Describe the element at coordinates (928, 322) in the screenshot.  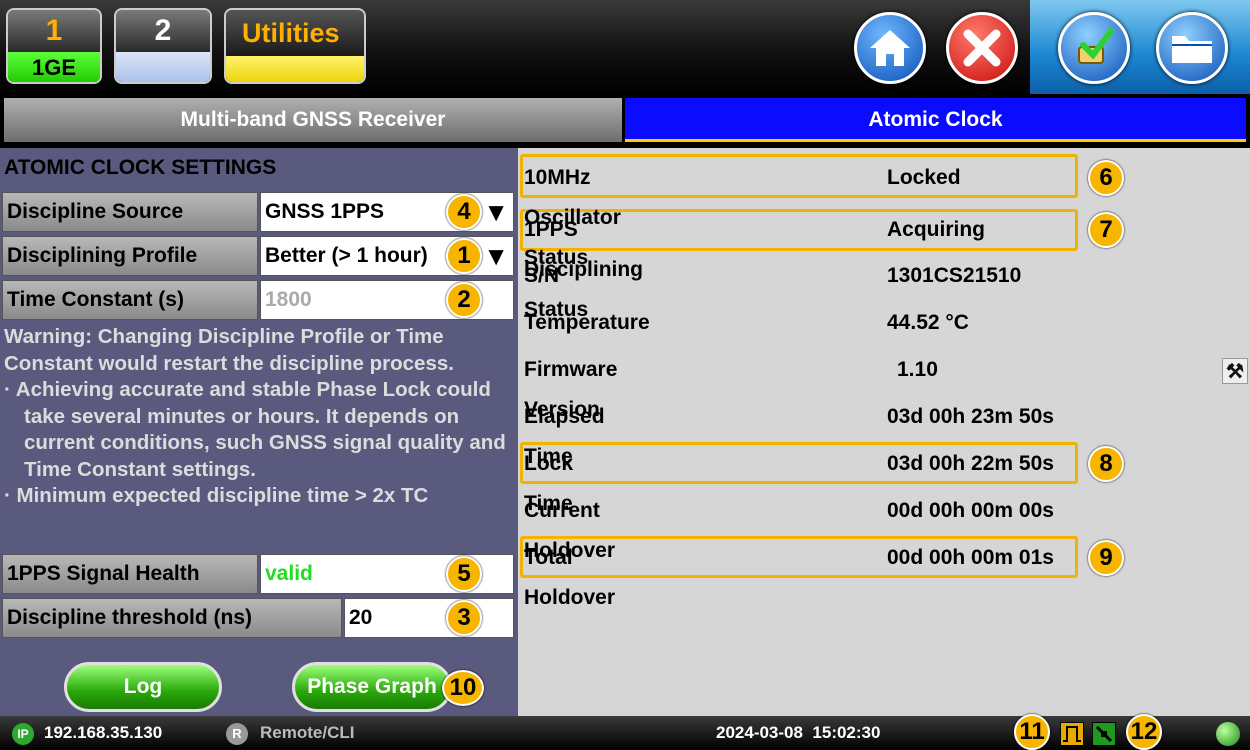
I see `status-value: 44.52 °C` at that location.